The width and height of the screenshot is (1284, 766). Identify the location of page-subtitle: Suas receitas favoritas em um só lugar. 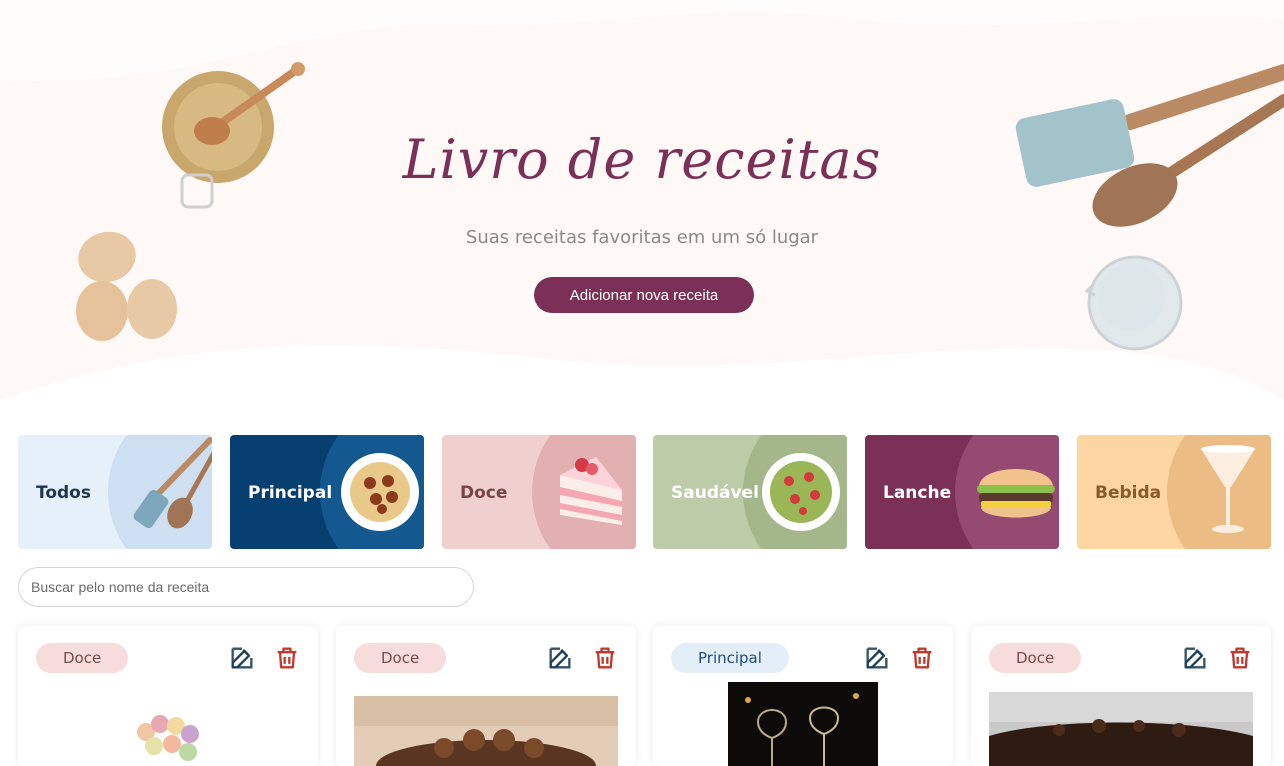
(642, 237).